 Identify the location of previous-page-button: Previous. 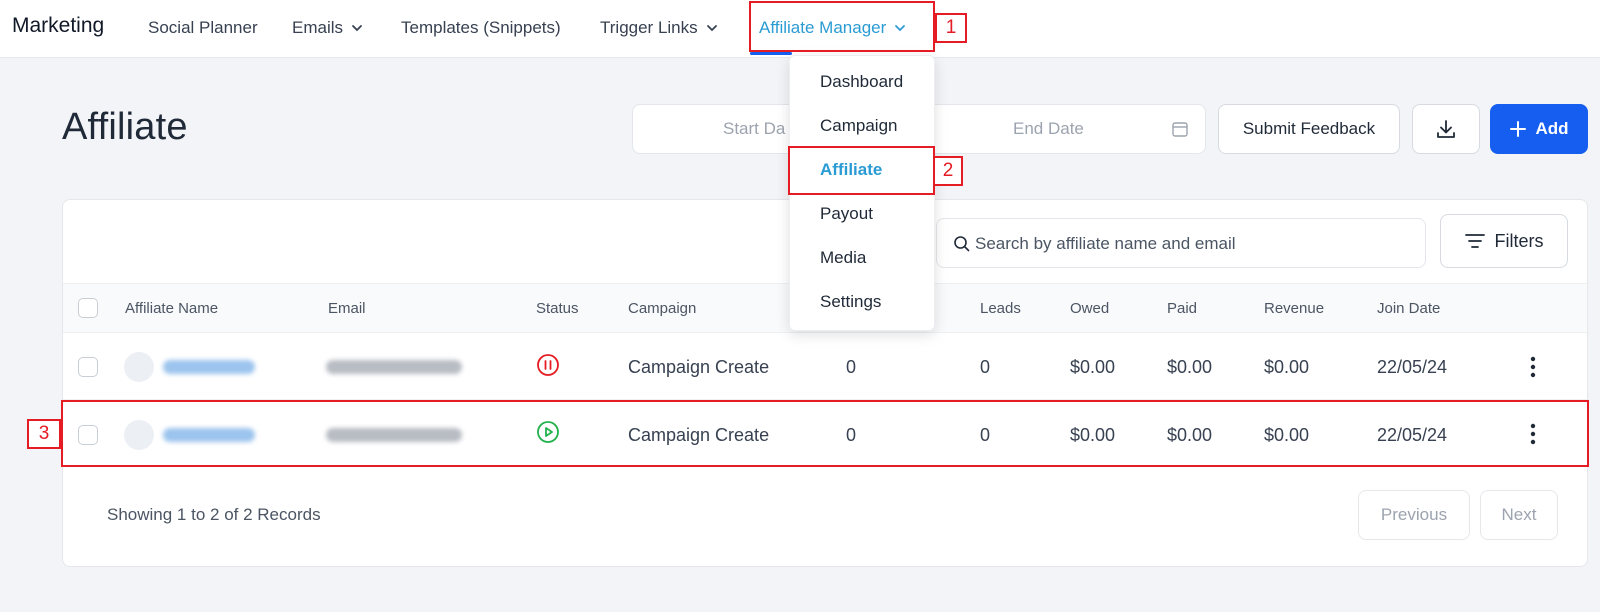
(1414, 515).